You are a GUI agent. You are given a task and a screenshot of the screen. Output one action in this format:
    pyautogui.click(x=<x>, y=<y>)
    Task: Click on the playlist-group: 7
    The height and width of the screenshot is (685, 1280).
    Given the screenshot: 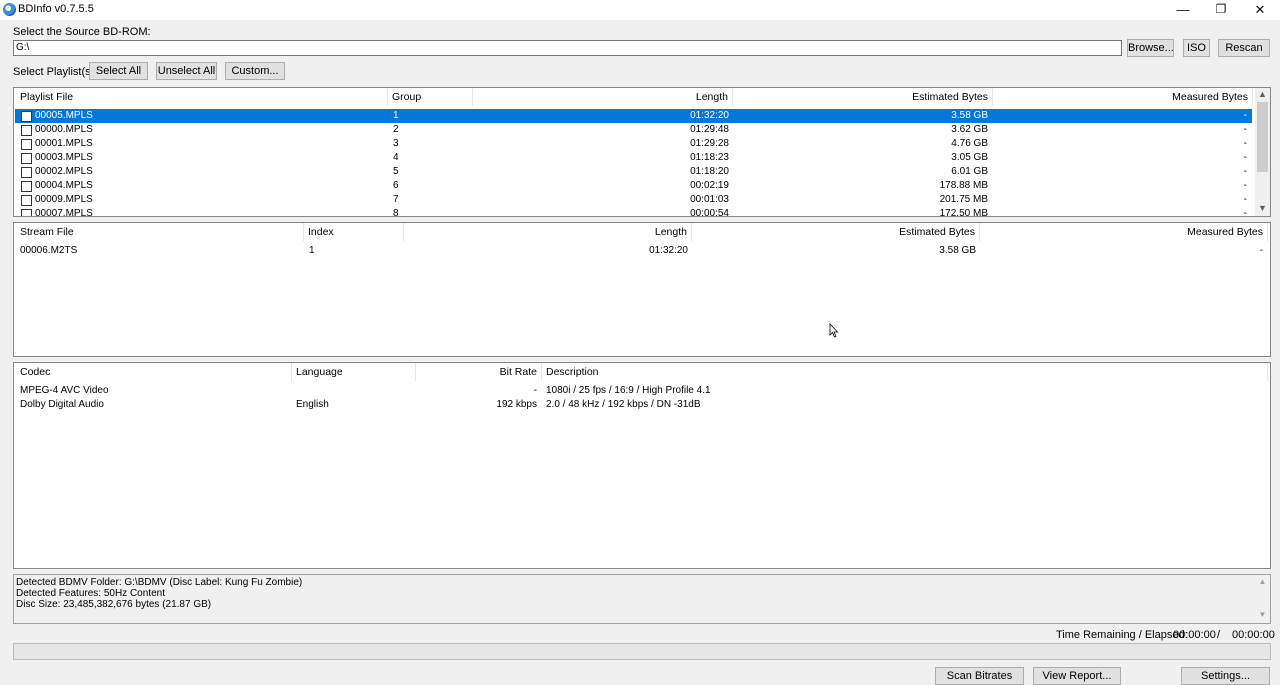 What is the action you would take?
    pyautogui.click(x=396, y=199)
    